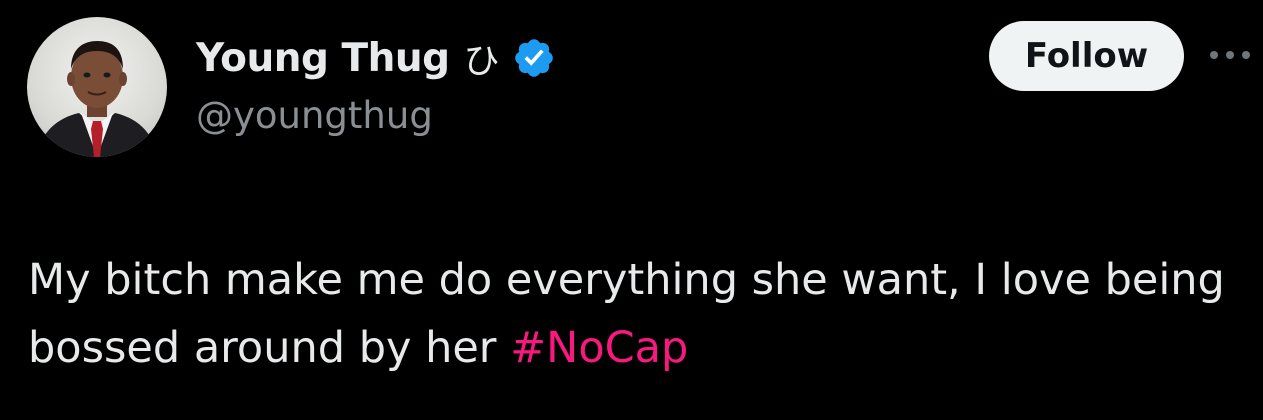  I want to click on profile-avatar, so click(97, 87).